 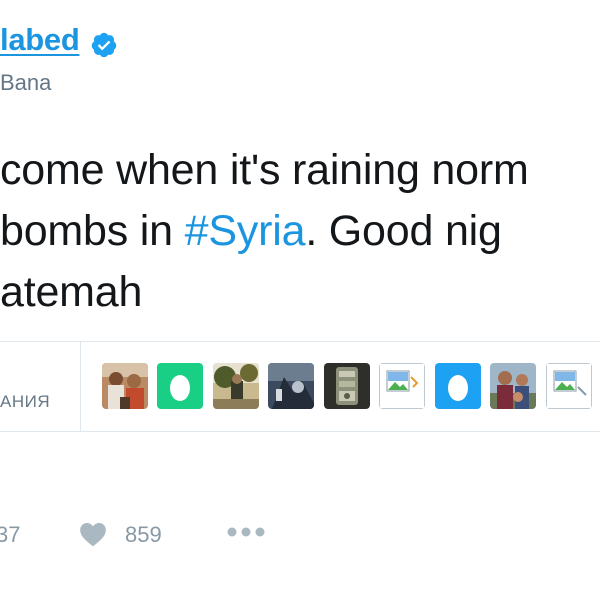 What do you see at coordinates (25, 83) in the screenshot?
I see `user-handle: Bana` at bounding box center [25, 83].